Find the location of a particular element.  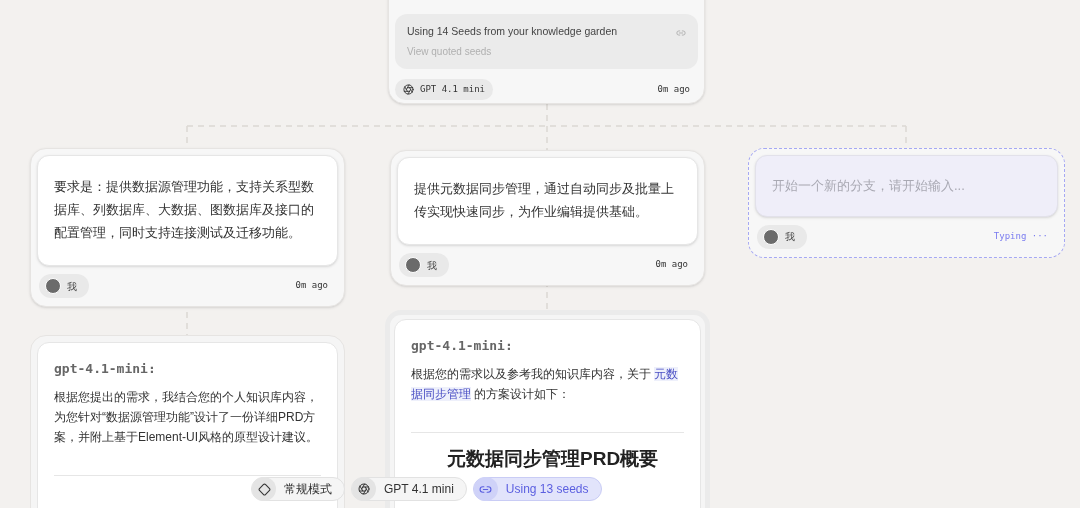

reply-text: 根据您的需求以及参考我的知识库内容，关于 元数据同步管理 的方案设计如下： is located at coordinates (545, 384).